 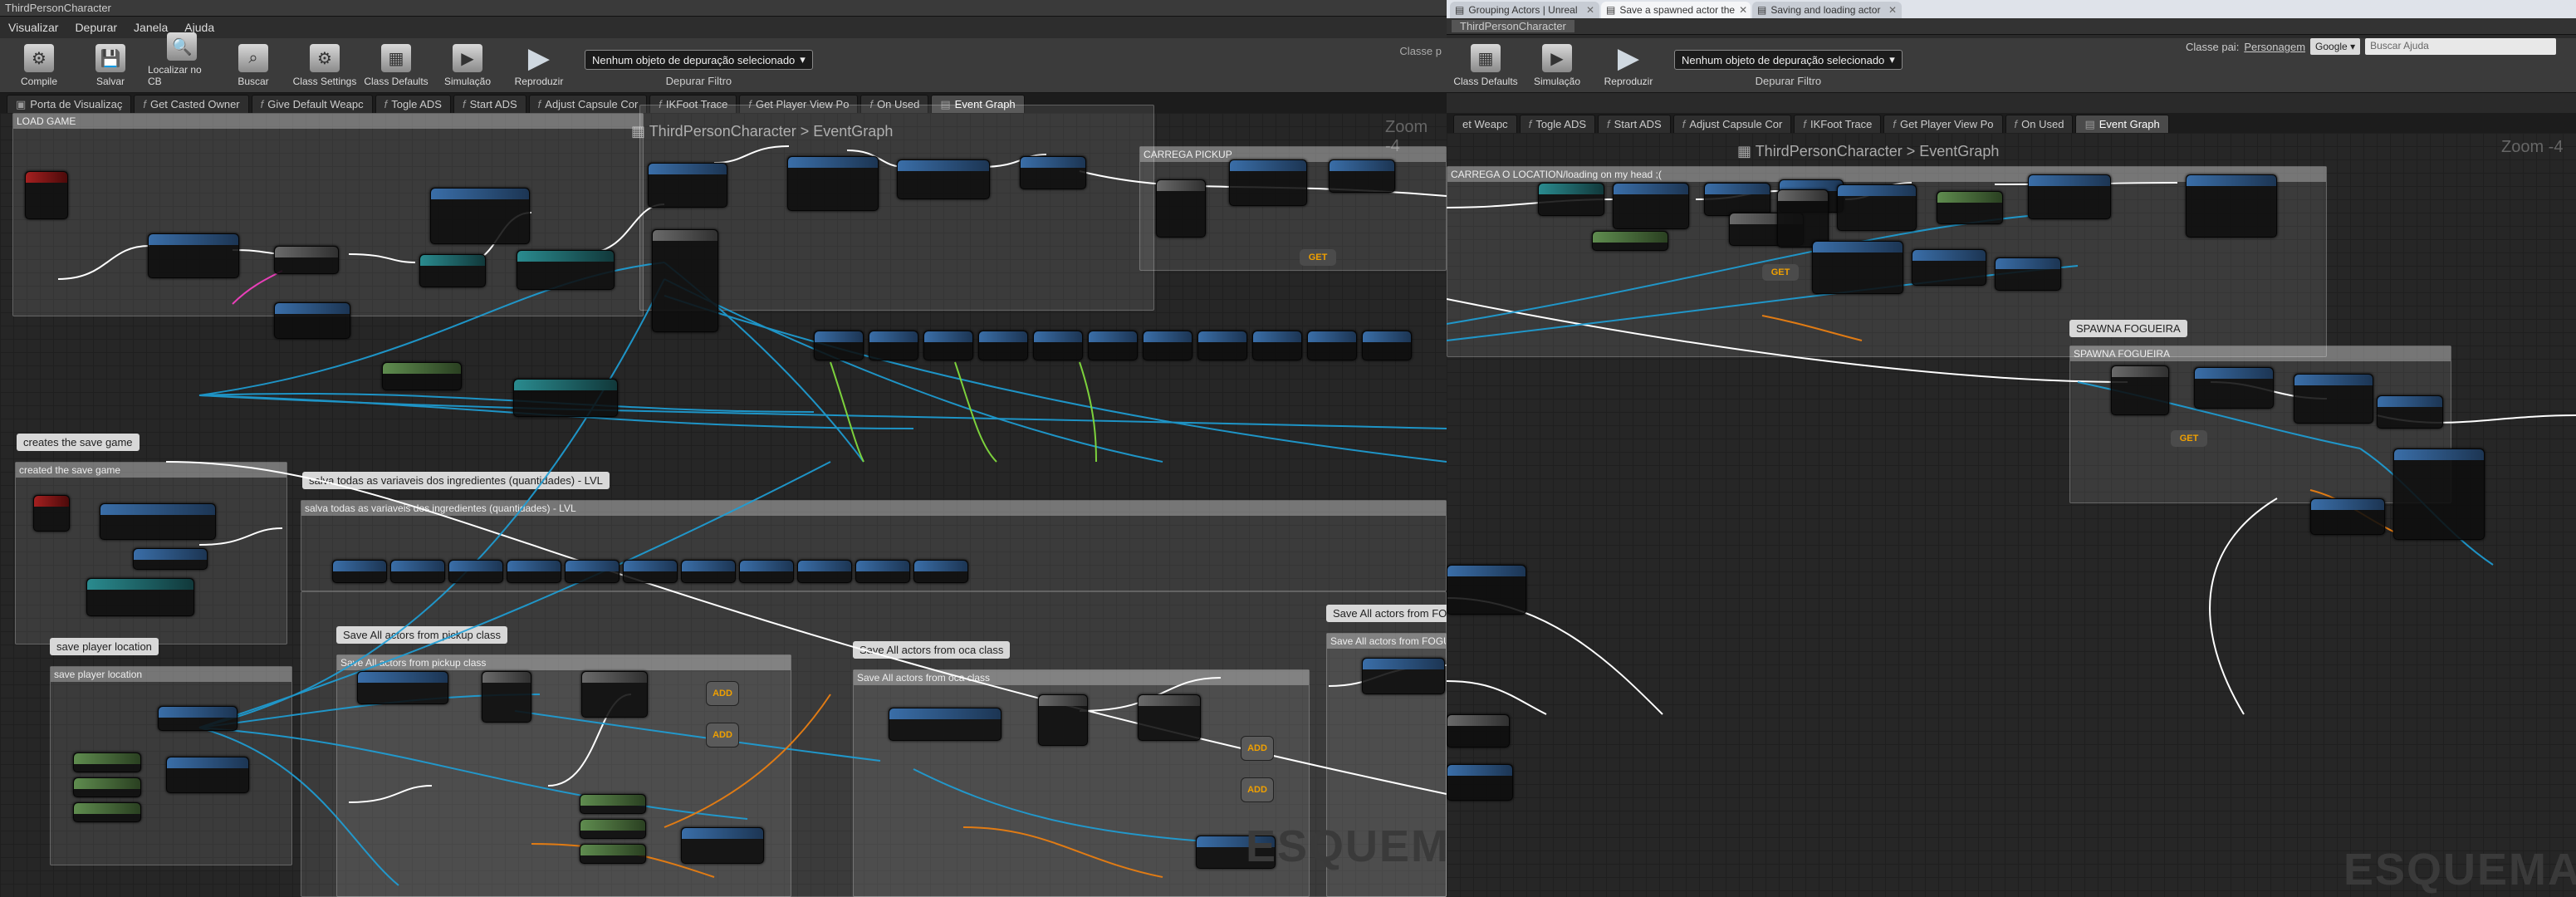 I want to click on tab-give-default-weapon: f Give Default Weapc, so click(x=312, y=104).